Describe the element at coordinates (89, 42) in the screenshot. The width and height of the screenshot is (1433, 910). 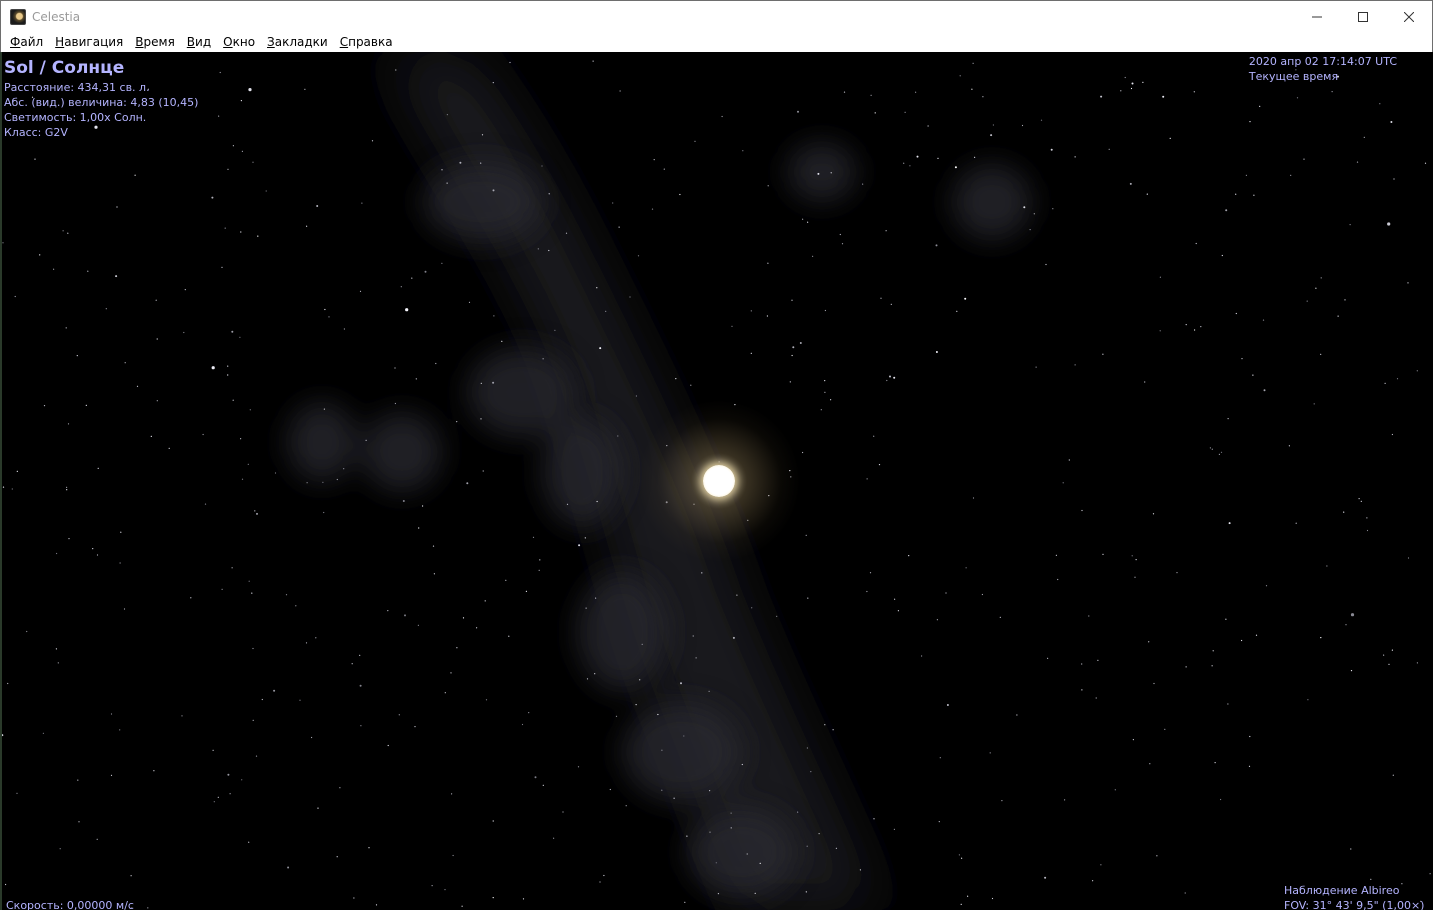
I see `menu-navigation: Навигация` at that location.